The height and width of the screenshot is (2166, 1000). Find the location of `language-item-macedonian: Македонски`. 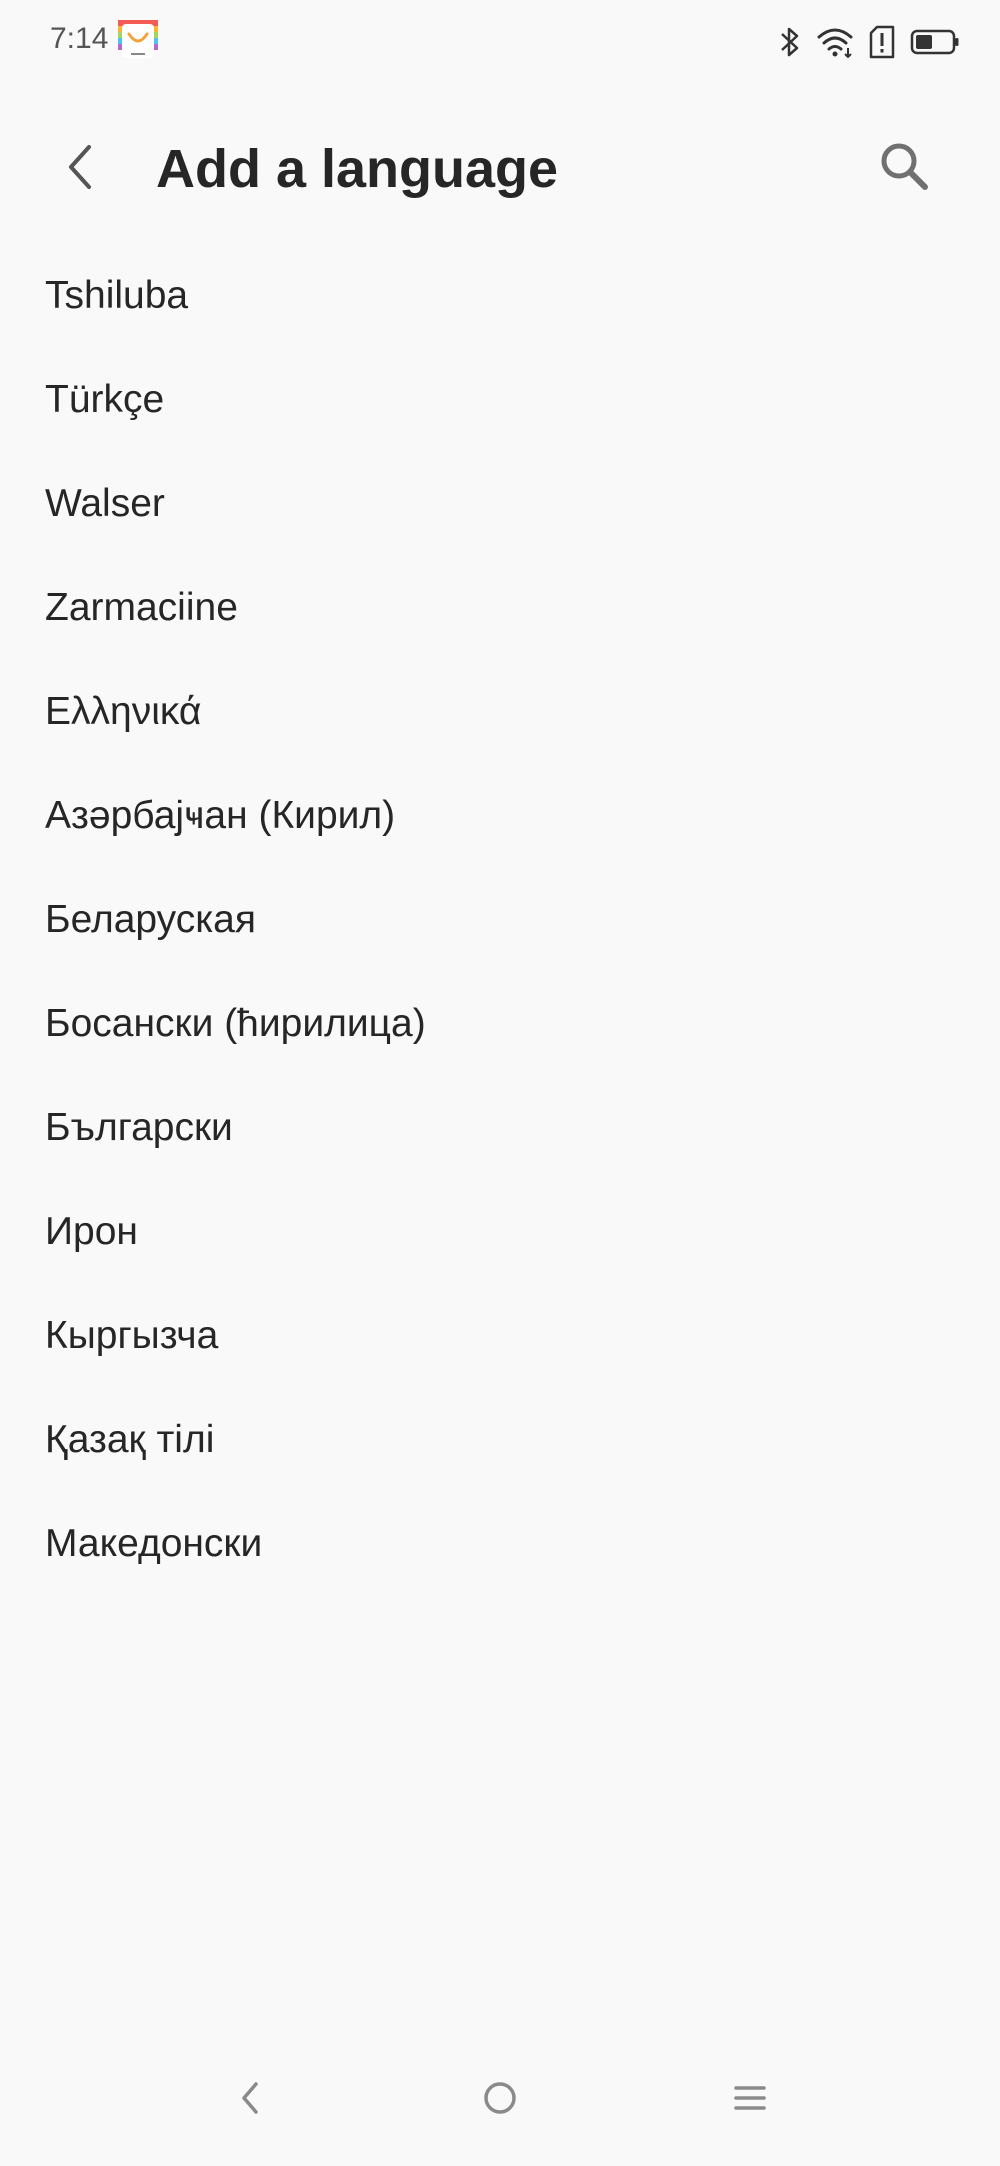

language-item-macedonian: Македонски is located at coordinates (500, 1543).